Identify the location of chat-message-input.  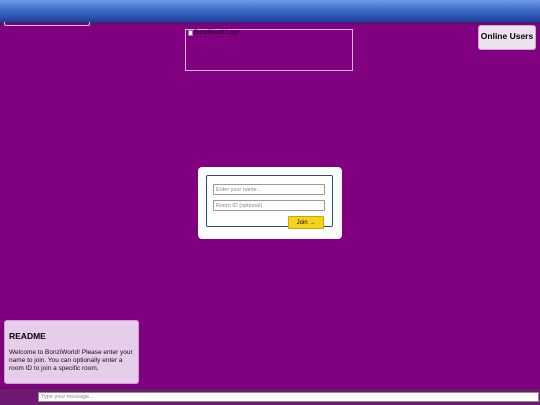
(288, 397).